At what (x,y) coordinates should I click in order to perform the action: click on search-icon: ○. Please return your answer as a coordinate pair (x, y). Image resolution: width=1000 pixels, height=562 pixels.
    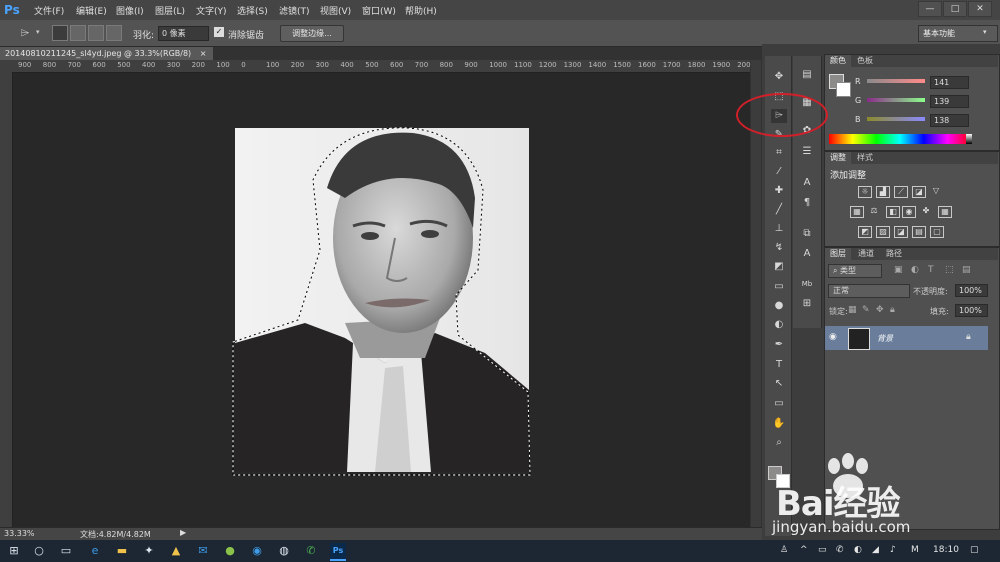
    Looking at the image, I should click on (39, 551).